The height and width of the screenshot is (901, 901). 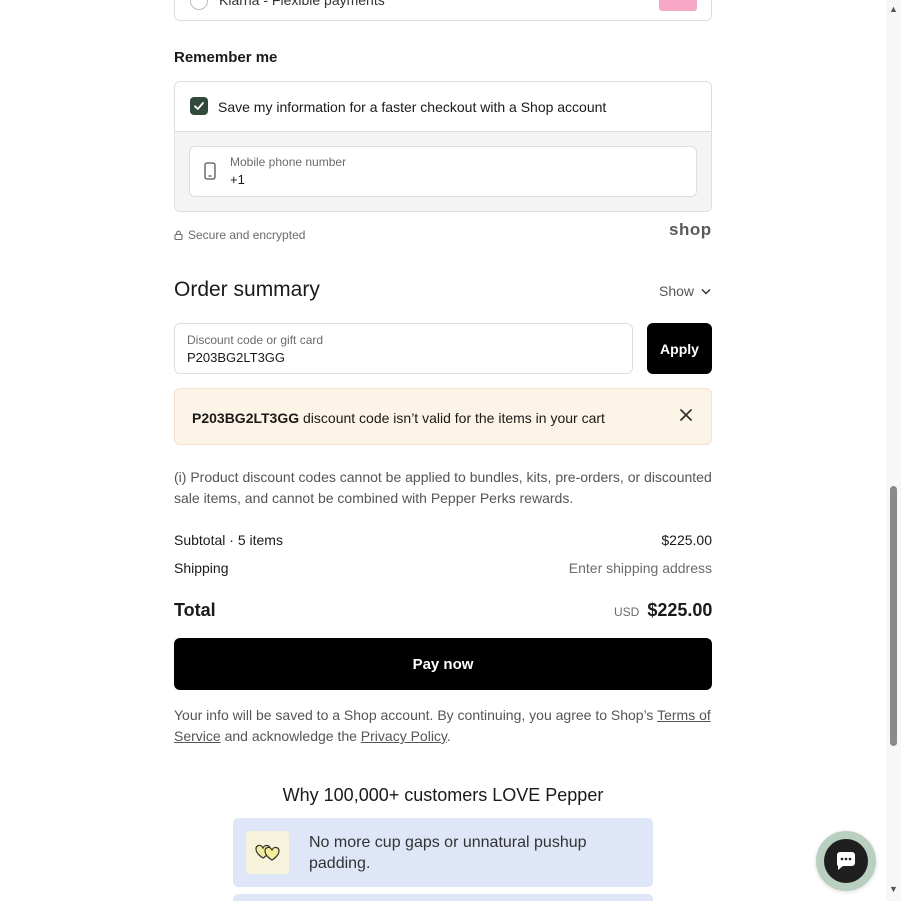 What do you see at coordinates (288, 162) in the screenshot?
I see `phone-label: Mobile phone number` at bounding box center [288, 162].